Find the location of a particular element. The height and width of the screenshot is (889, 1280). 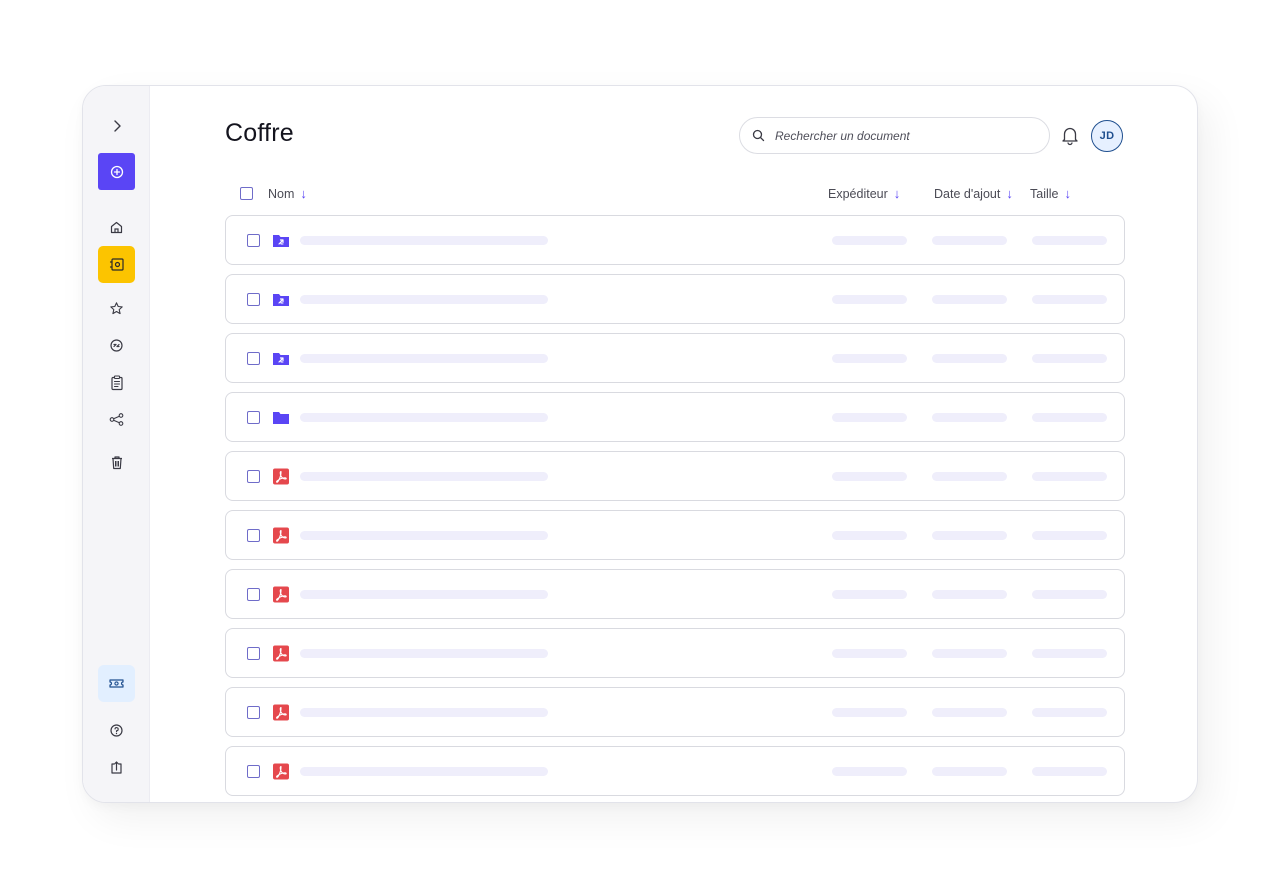

column-header-name: Nom ↓ is located at coordinates (287, 193).